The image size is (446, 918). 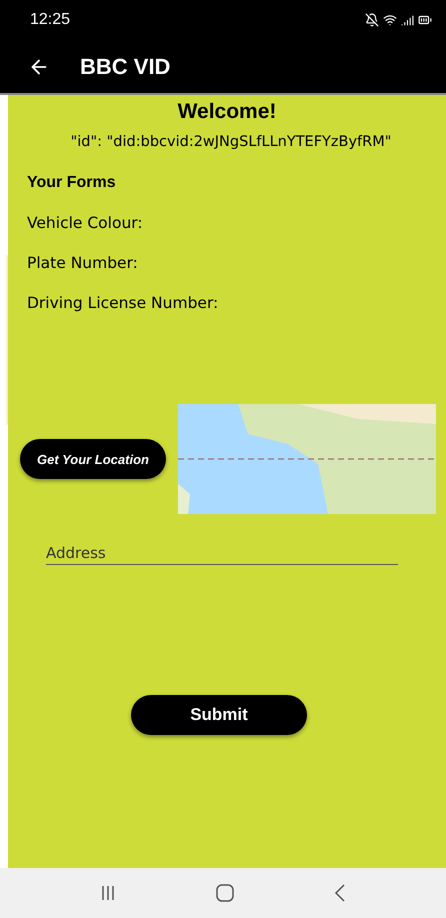 I want to click on signal-icon, so click(x=407, y=20).